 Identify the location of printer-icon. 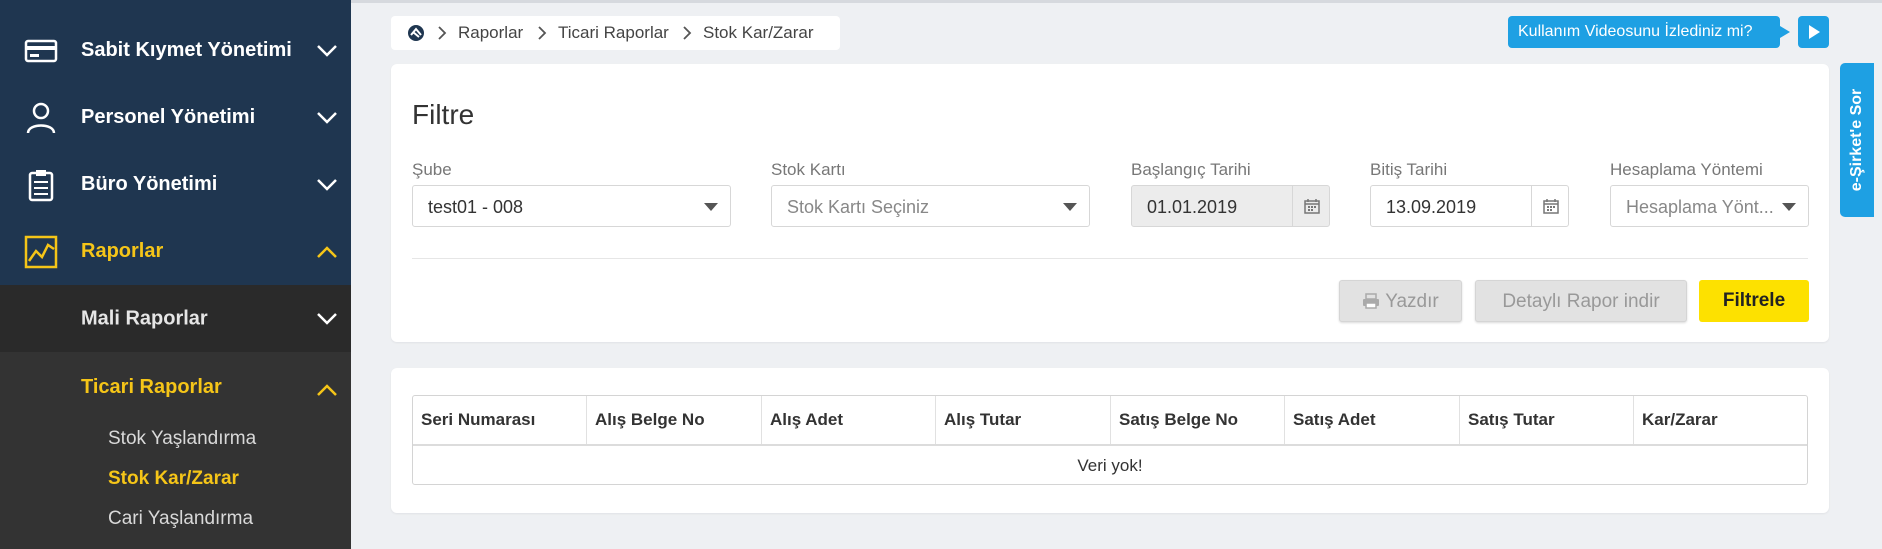
(1371, 301).